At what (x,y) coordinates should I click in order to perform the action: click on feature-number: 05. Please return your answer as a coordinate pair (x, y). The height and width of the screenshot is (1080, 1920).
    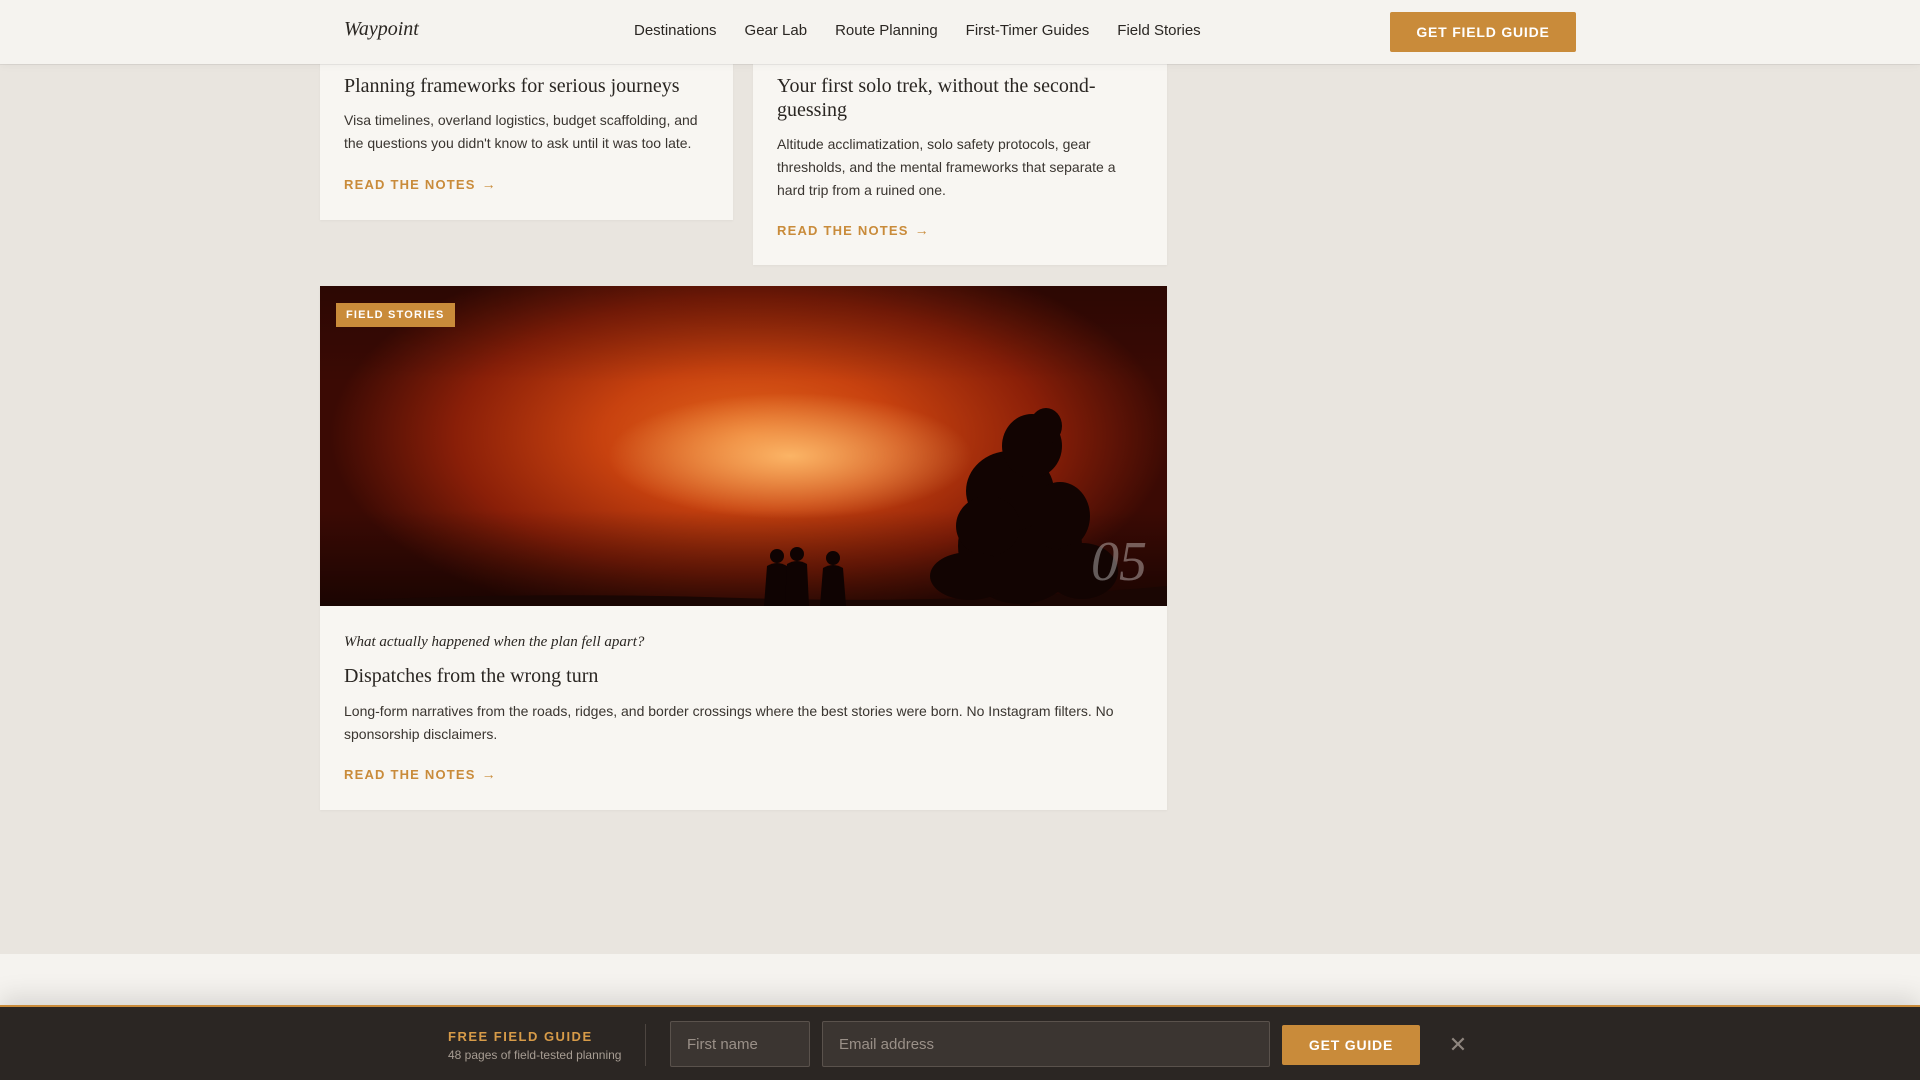
    Looking at the image, I should click on (1119, 562).